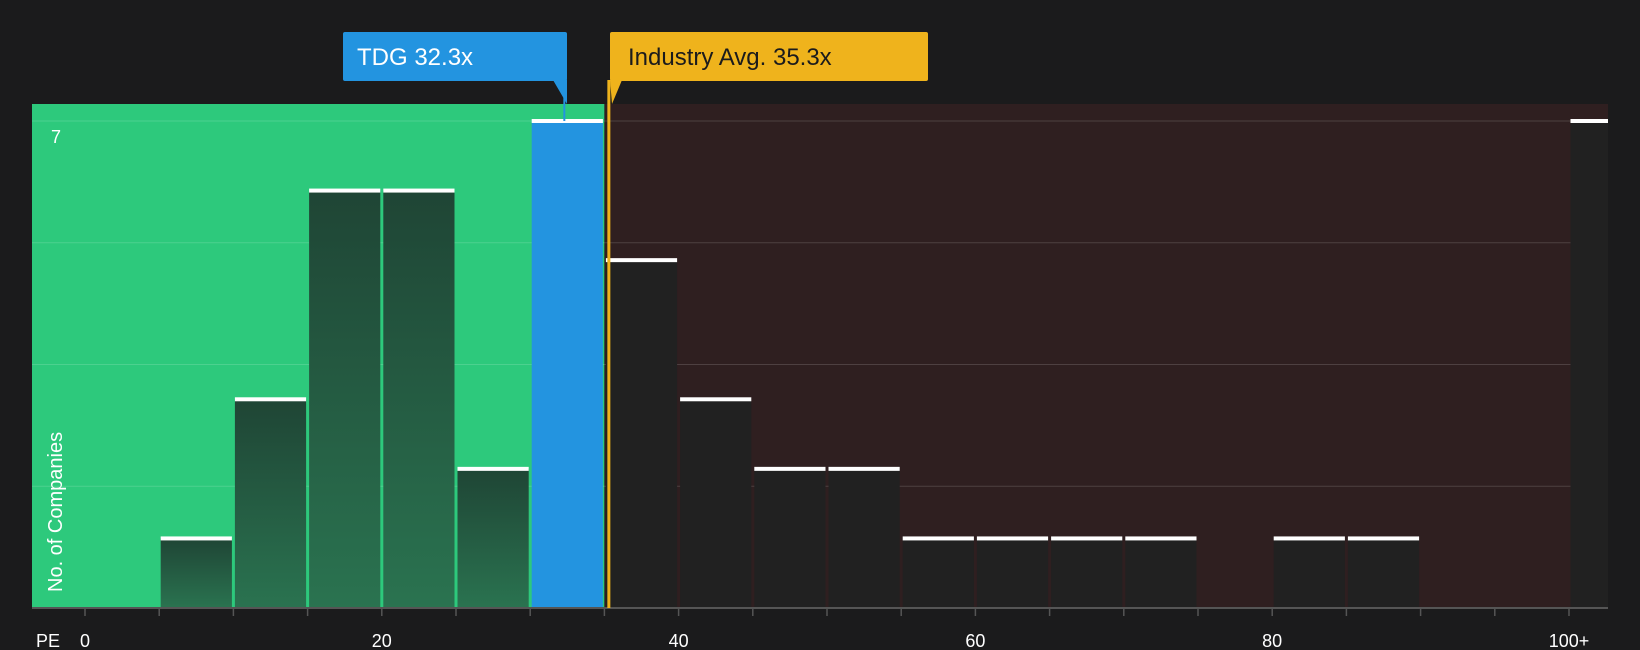 The width and height of the screenshot is (1640, 650). What do you see at coordinates (609, 344) in the screenshot?
I see `industry-average-line` at bounding box center [609, 344].